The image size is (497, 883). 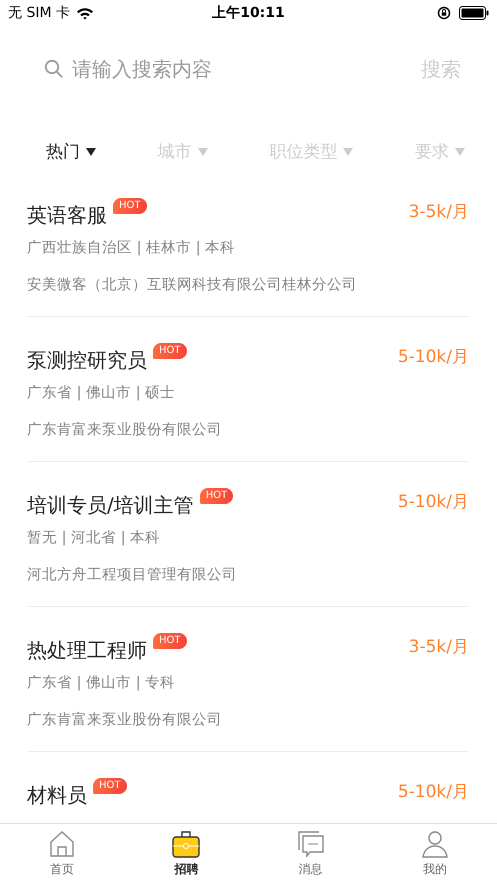 I want to click on tab-bar-item: 我的, so click(x=434, y=853).